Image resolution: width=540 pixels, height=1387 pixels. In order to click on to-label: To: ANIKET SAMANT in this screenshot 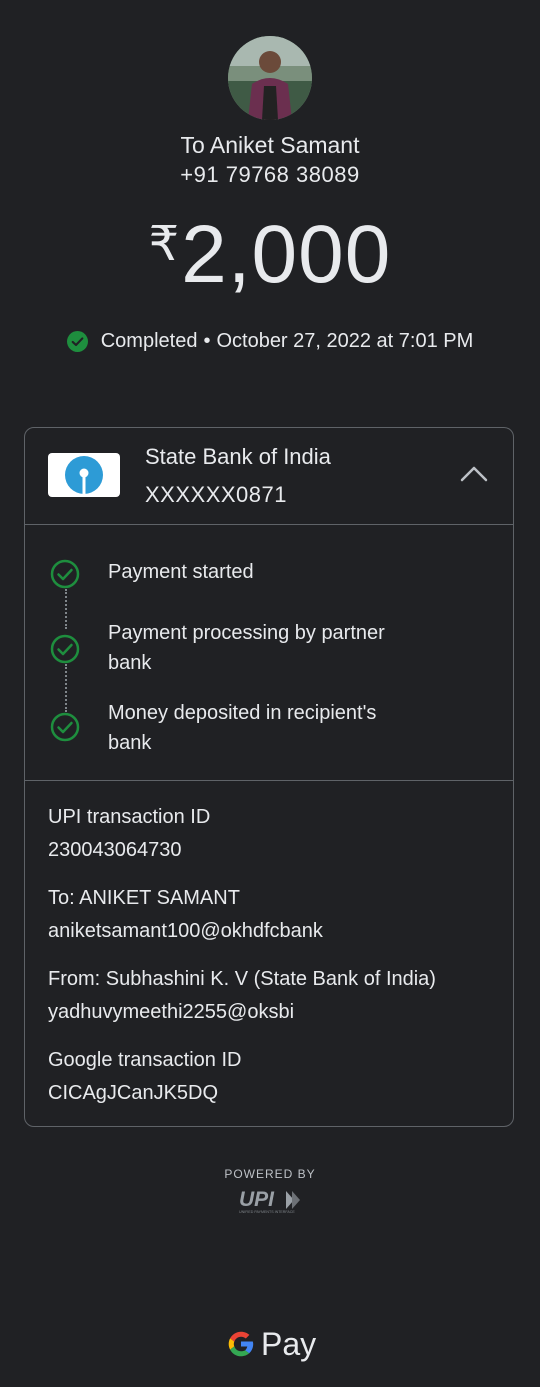, I will do `click(144, 898)`.